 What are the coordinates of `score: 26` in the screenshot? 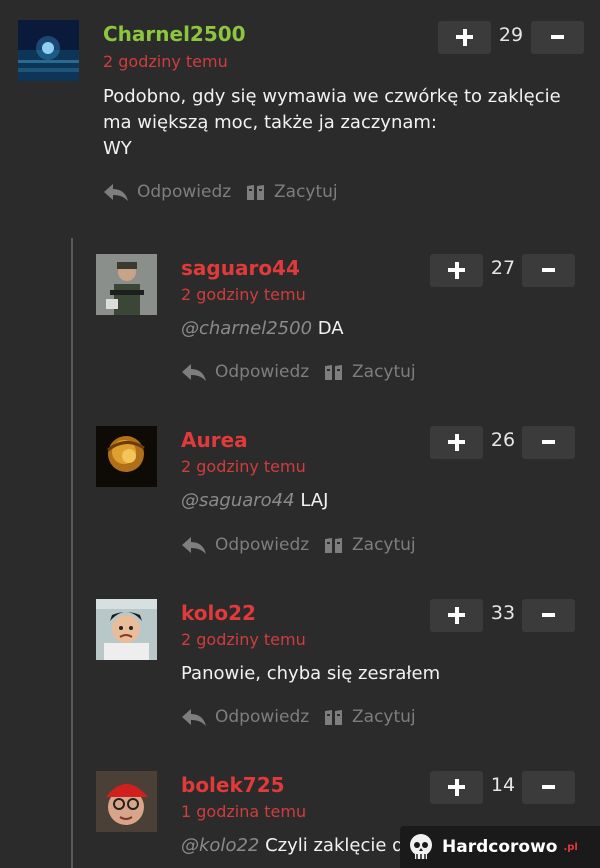 It's located at (503, 440).